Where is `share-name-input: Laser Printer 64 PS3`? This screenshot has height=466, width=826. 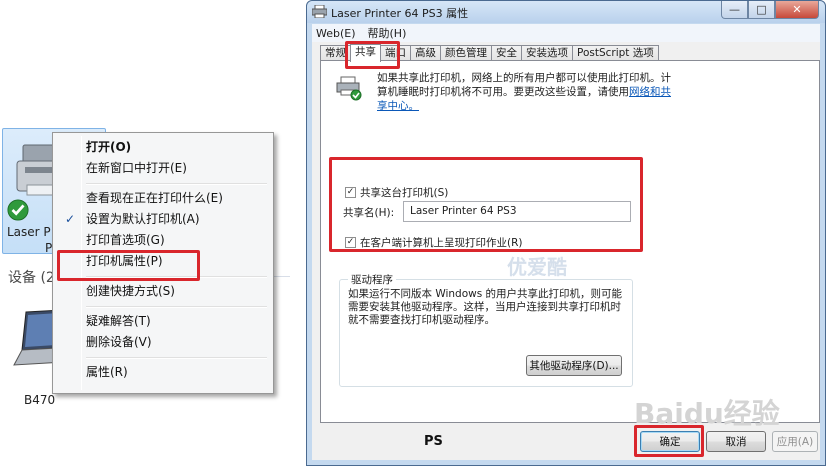 share-name-input: Laser Printer 64 PS3 is located at coordinates (517, 211).